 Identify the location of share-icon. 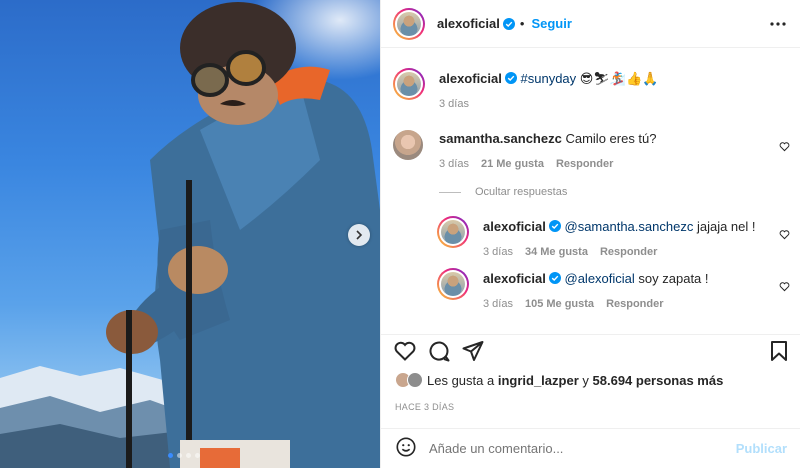
(473, 351).